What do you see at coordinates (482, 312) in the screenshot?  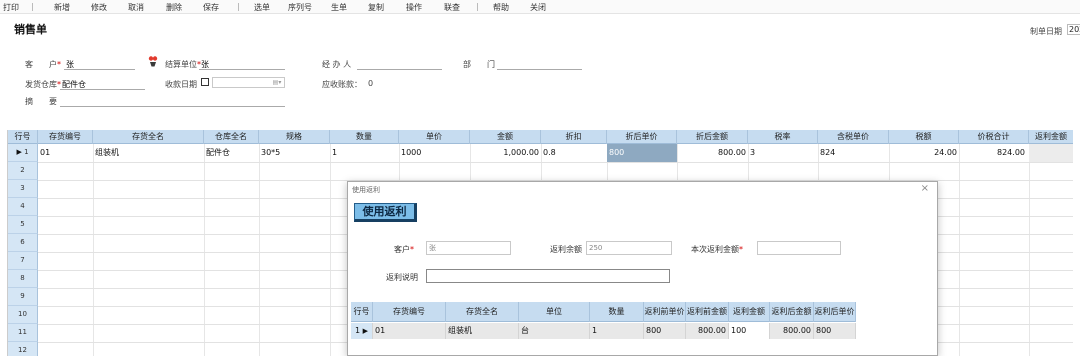 I see `dcol-item-name: 存货全名` at bounding box center [482, 312].